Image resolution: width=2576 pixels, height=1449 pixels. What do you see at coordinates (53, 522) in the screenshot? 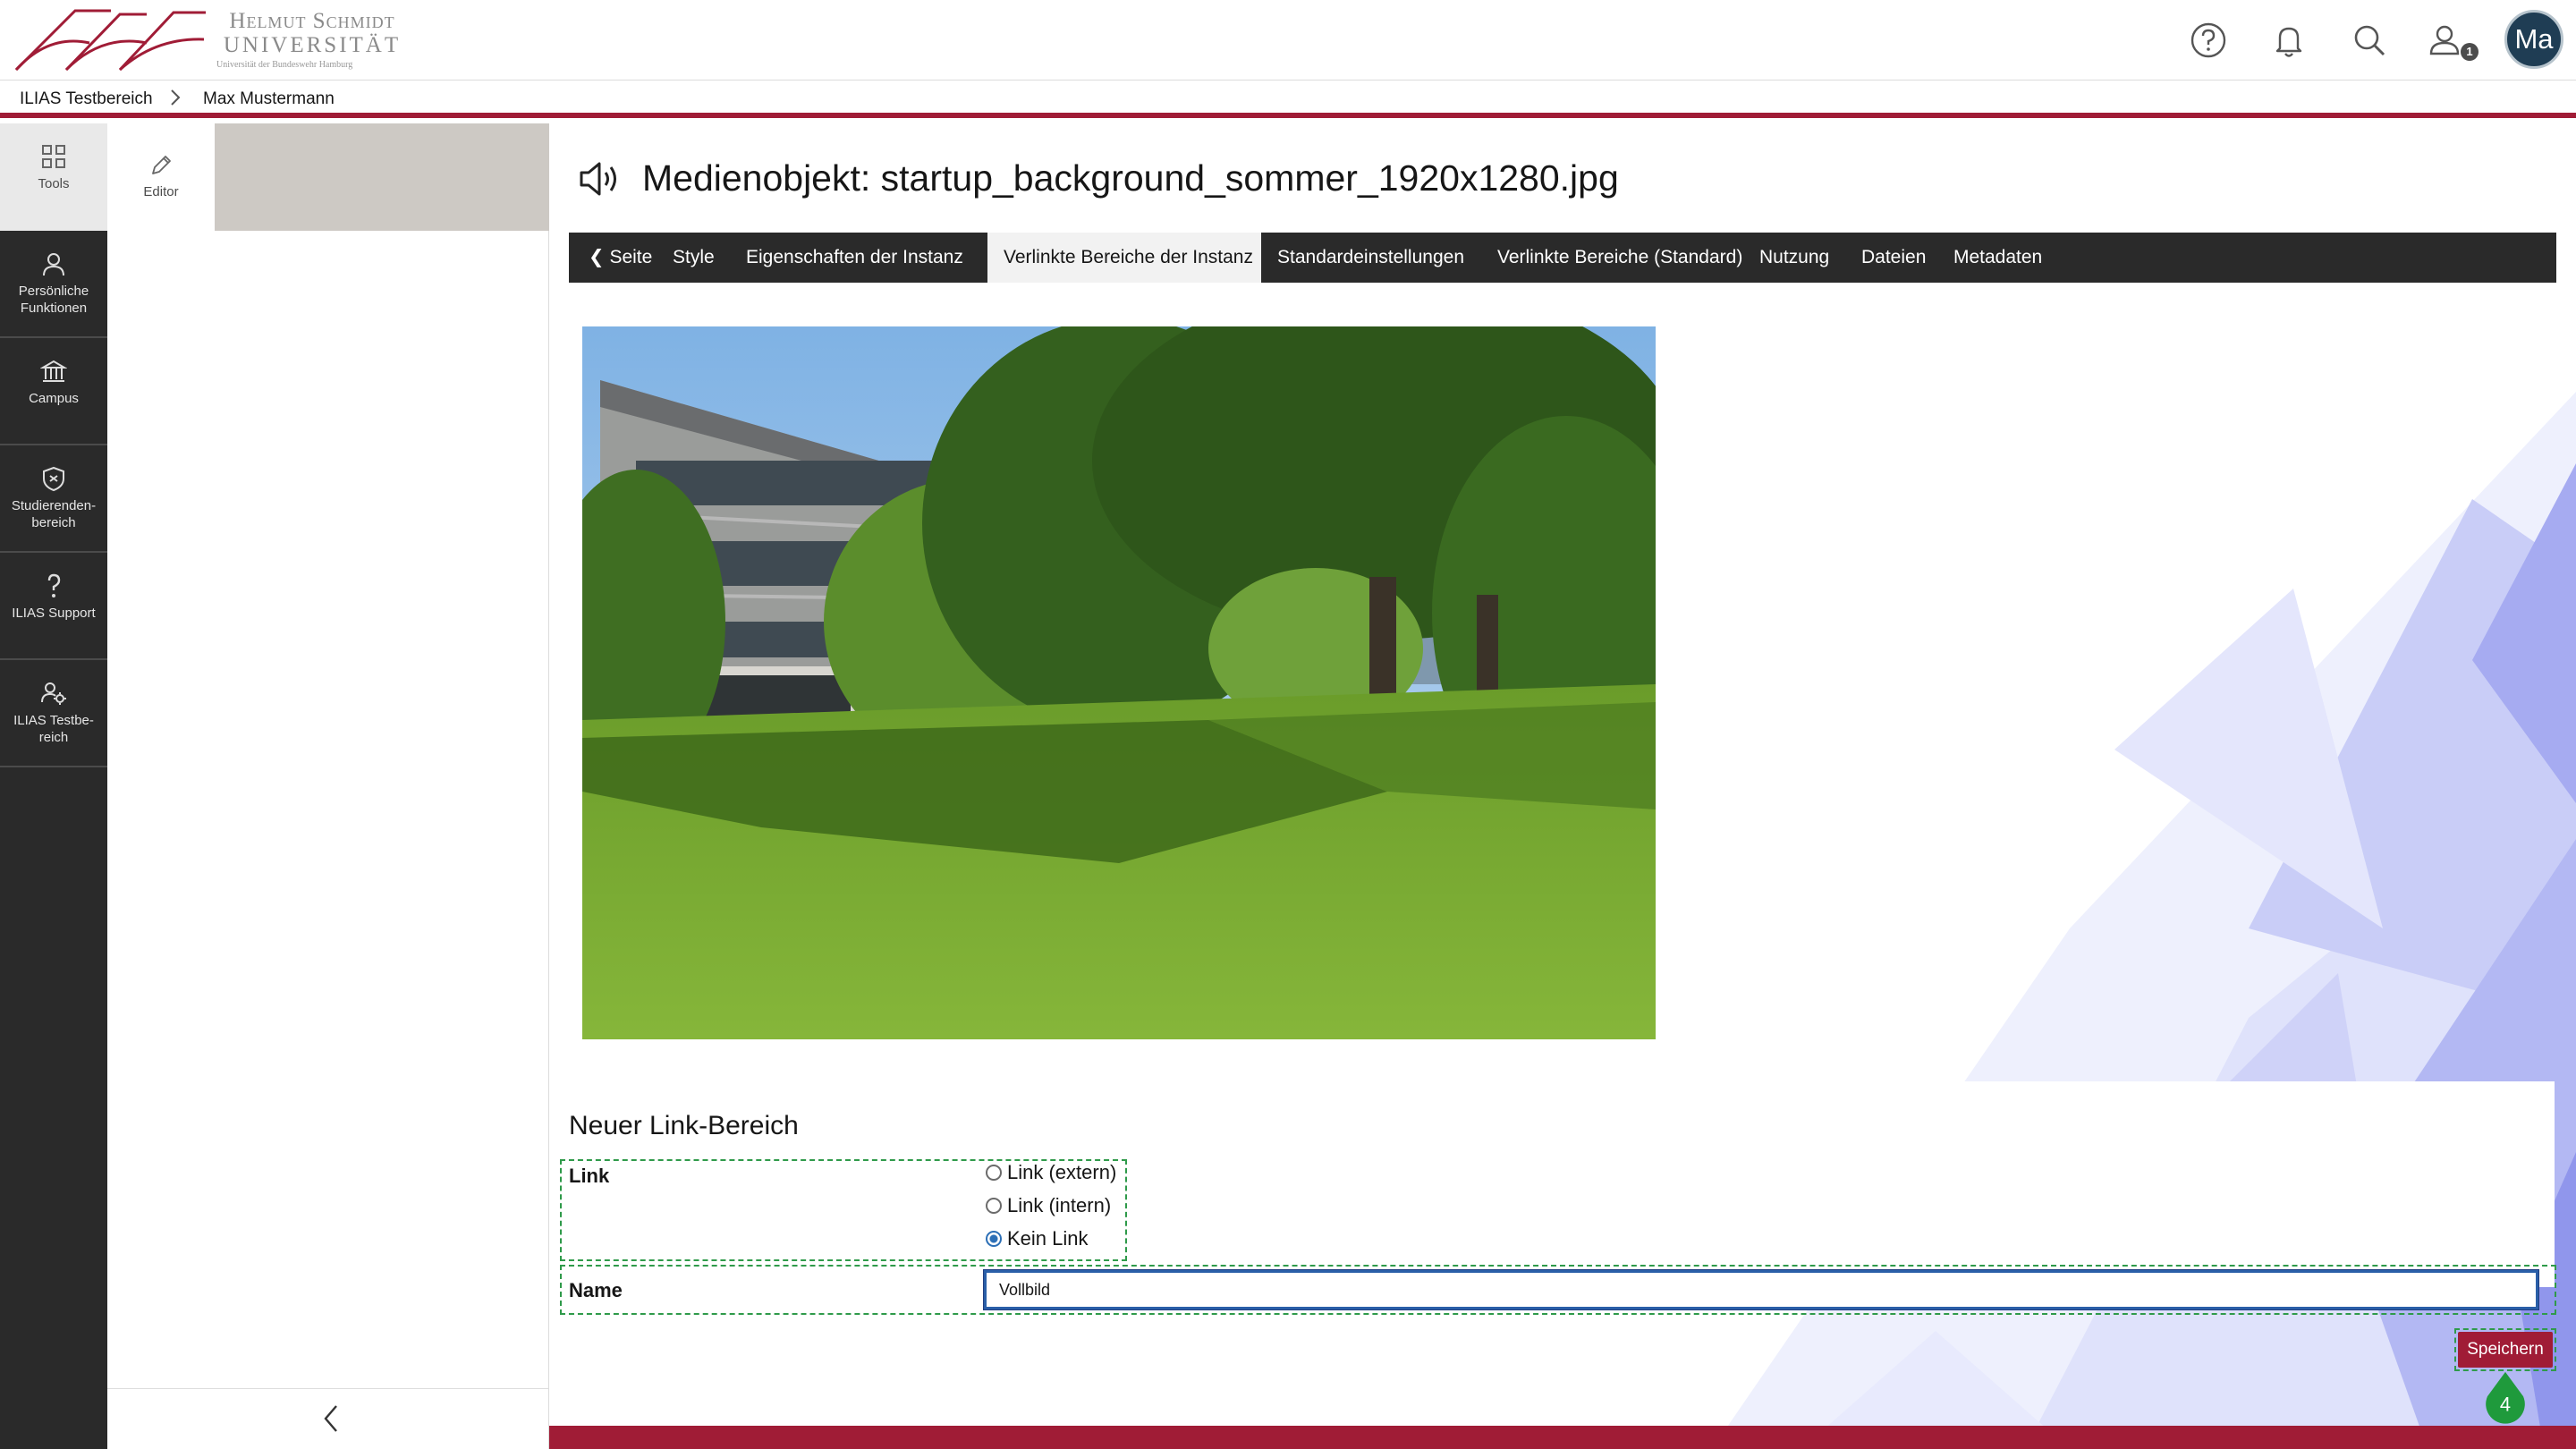
I see `mainbar-item-label-2: bereich` at bounding box center [53, 522].